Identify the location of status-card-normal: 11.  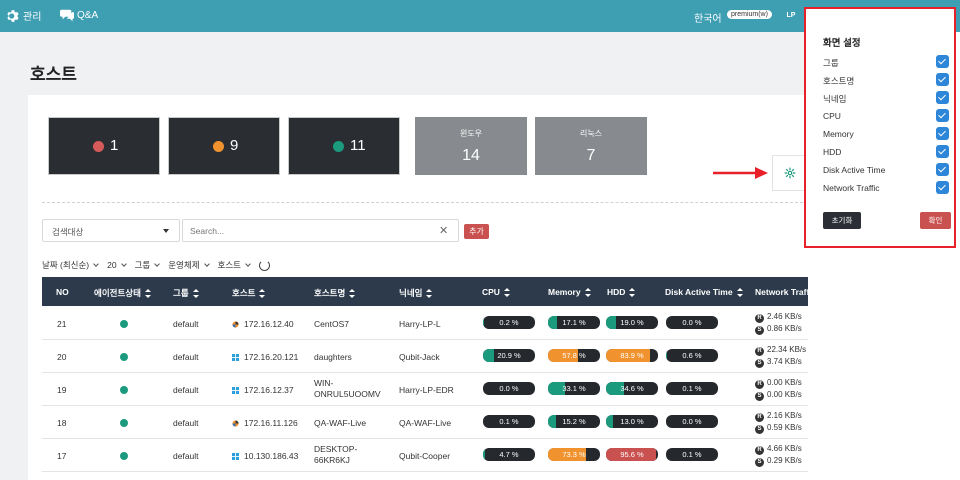
(344, 146).